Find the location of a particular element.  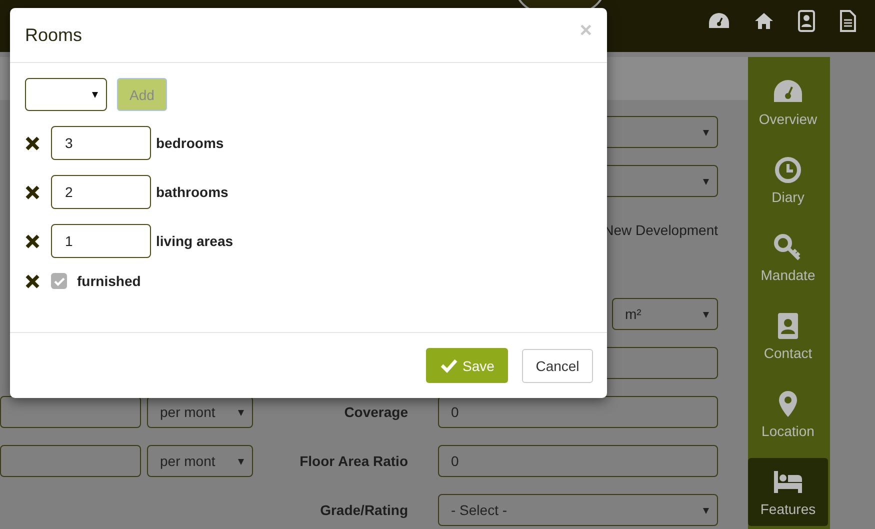

sidebar-item: Location is located at coordinates (788, 414).